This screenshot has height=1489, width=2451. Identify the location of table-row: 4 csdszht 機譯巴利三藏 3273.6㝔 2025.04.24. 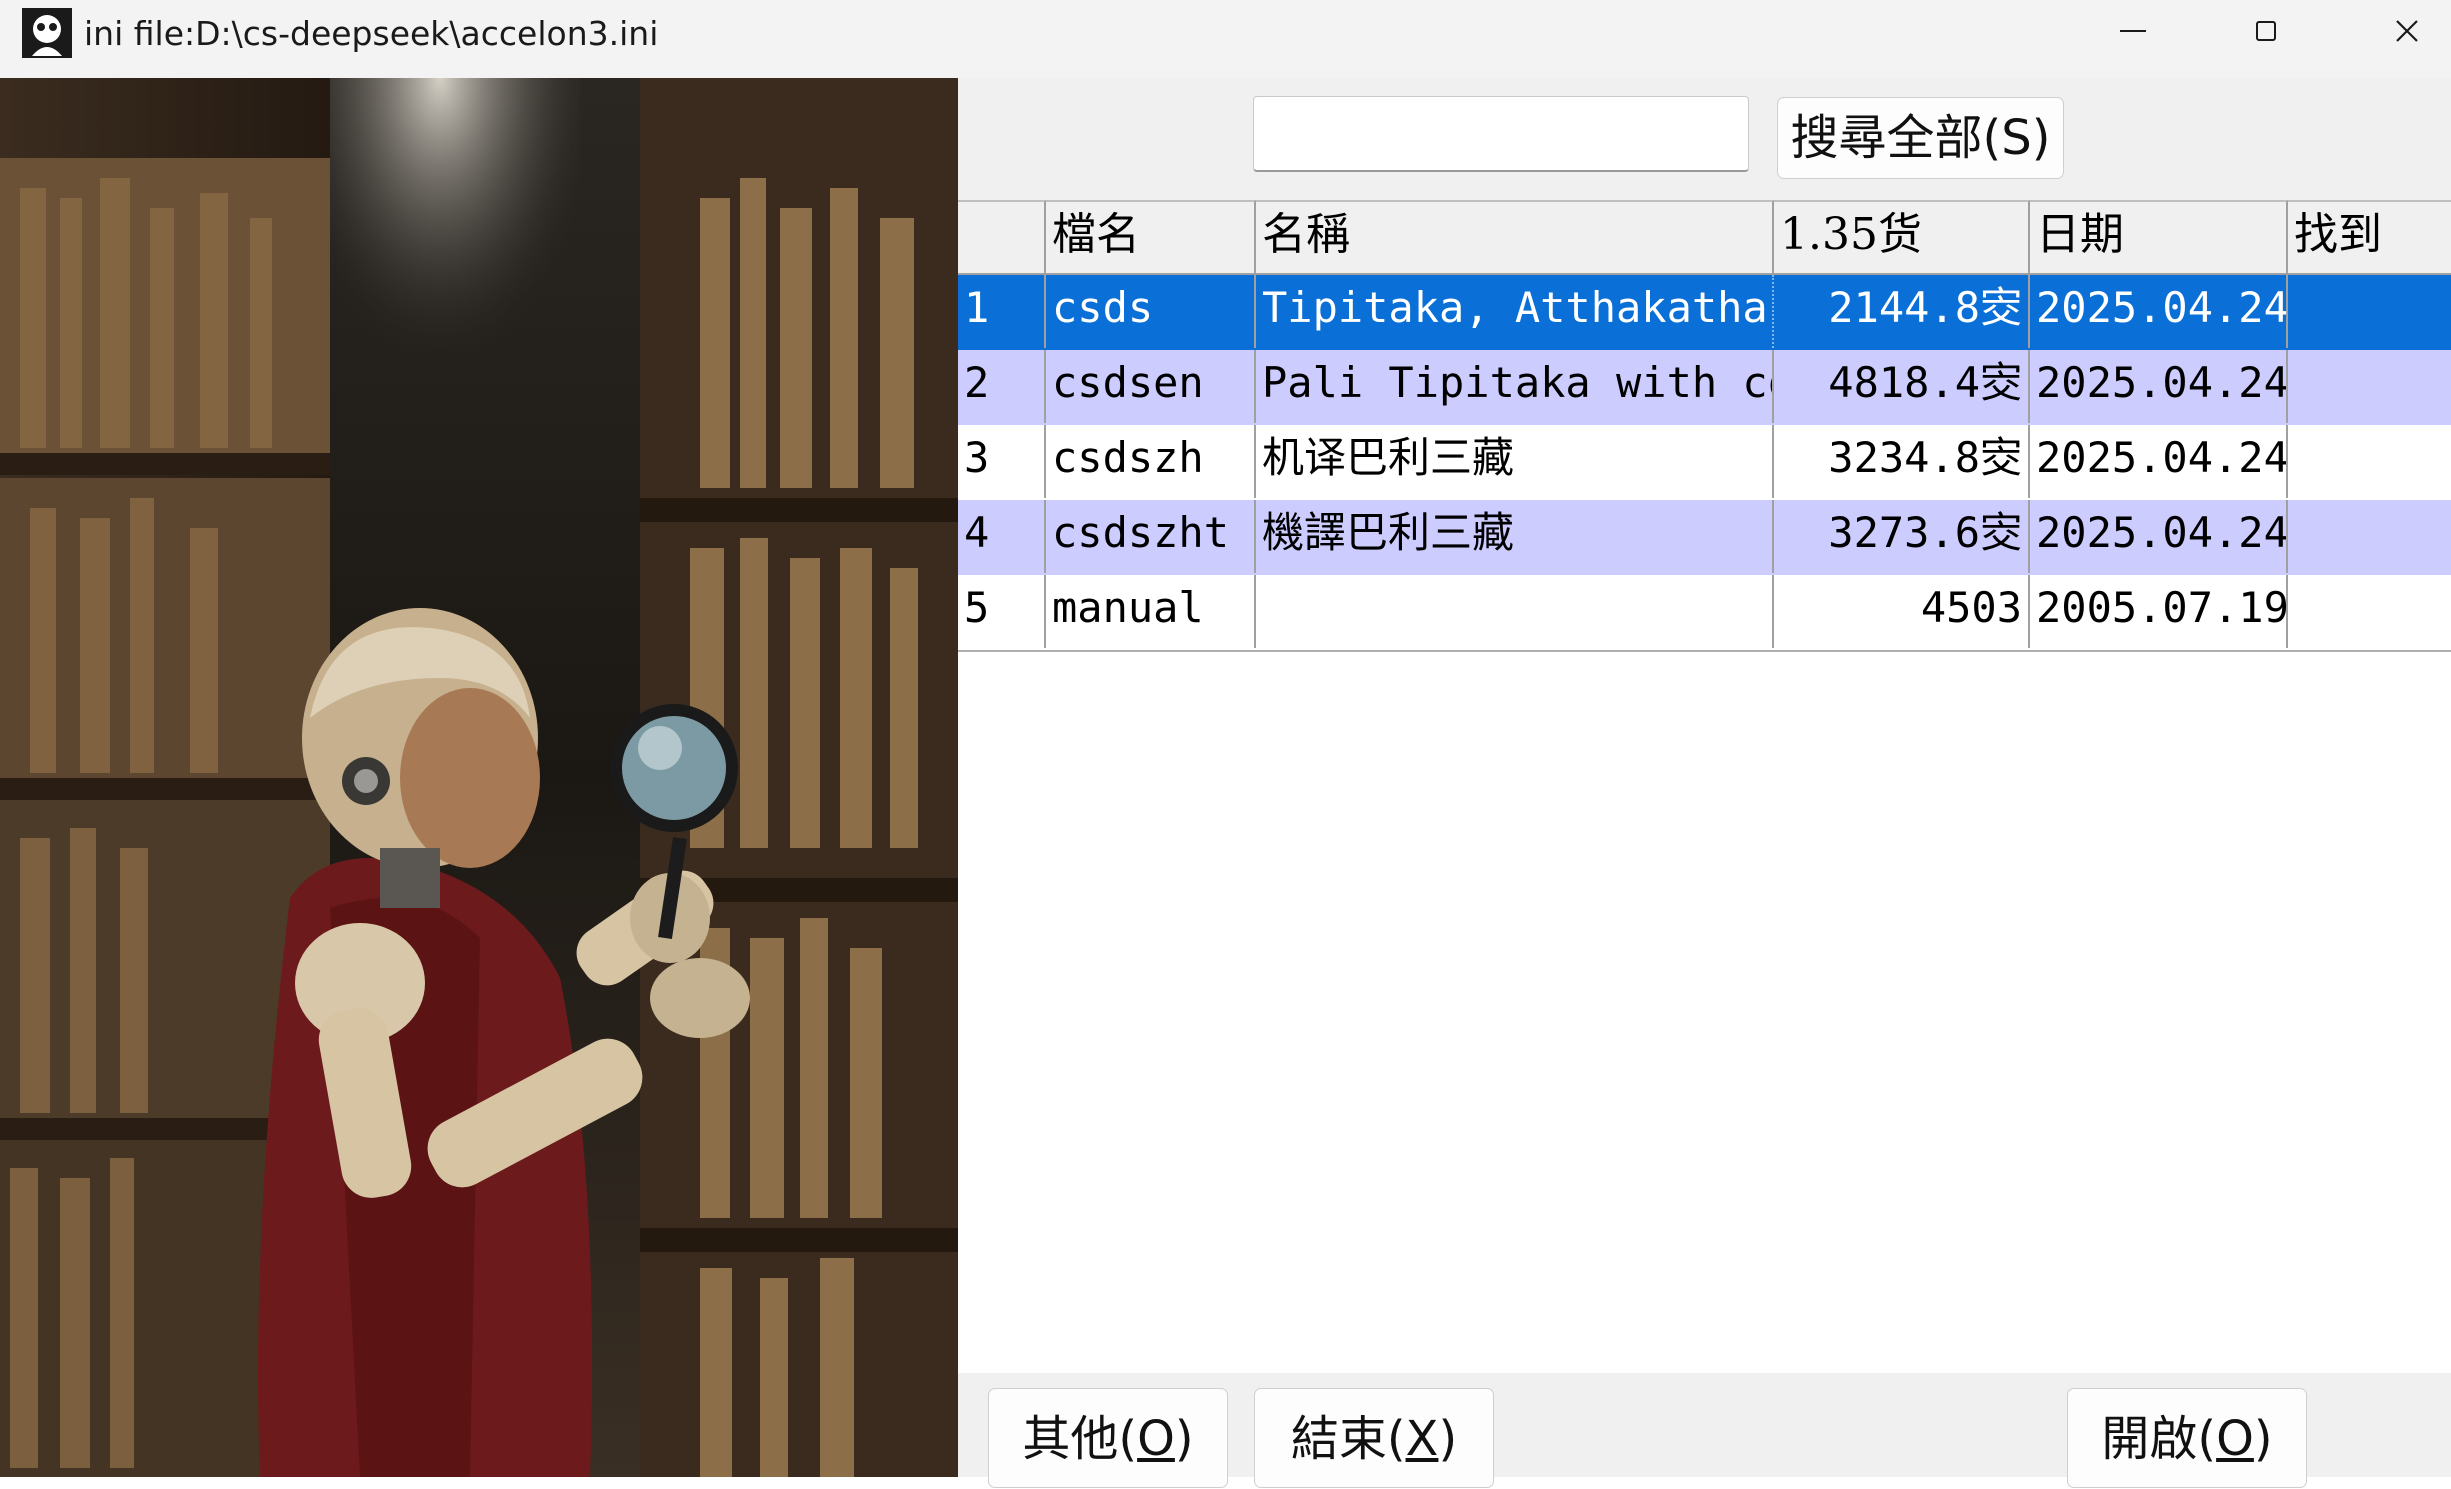
(1704, 538).